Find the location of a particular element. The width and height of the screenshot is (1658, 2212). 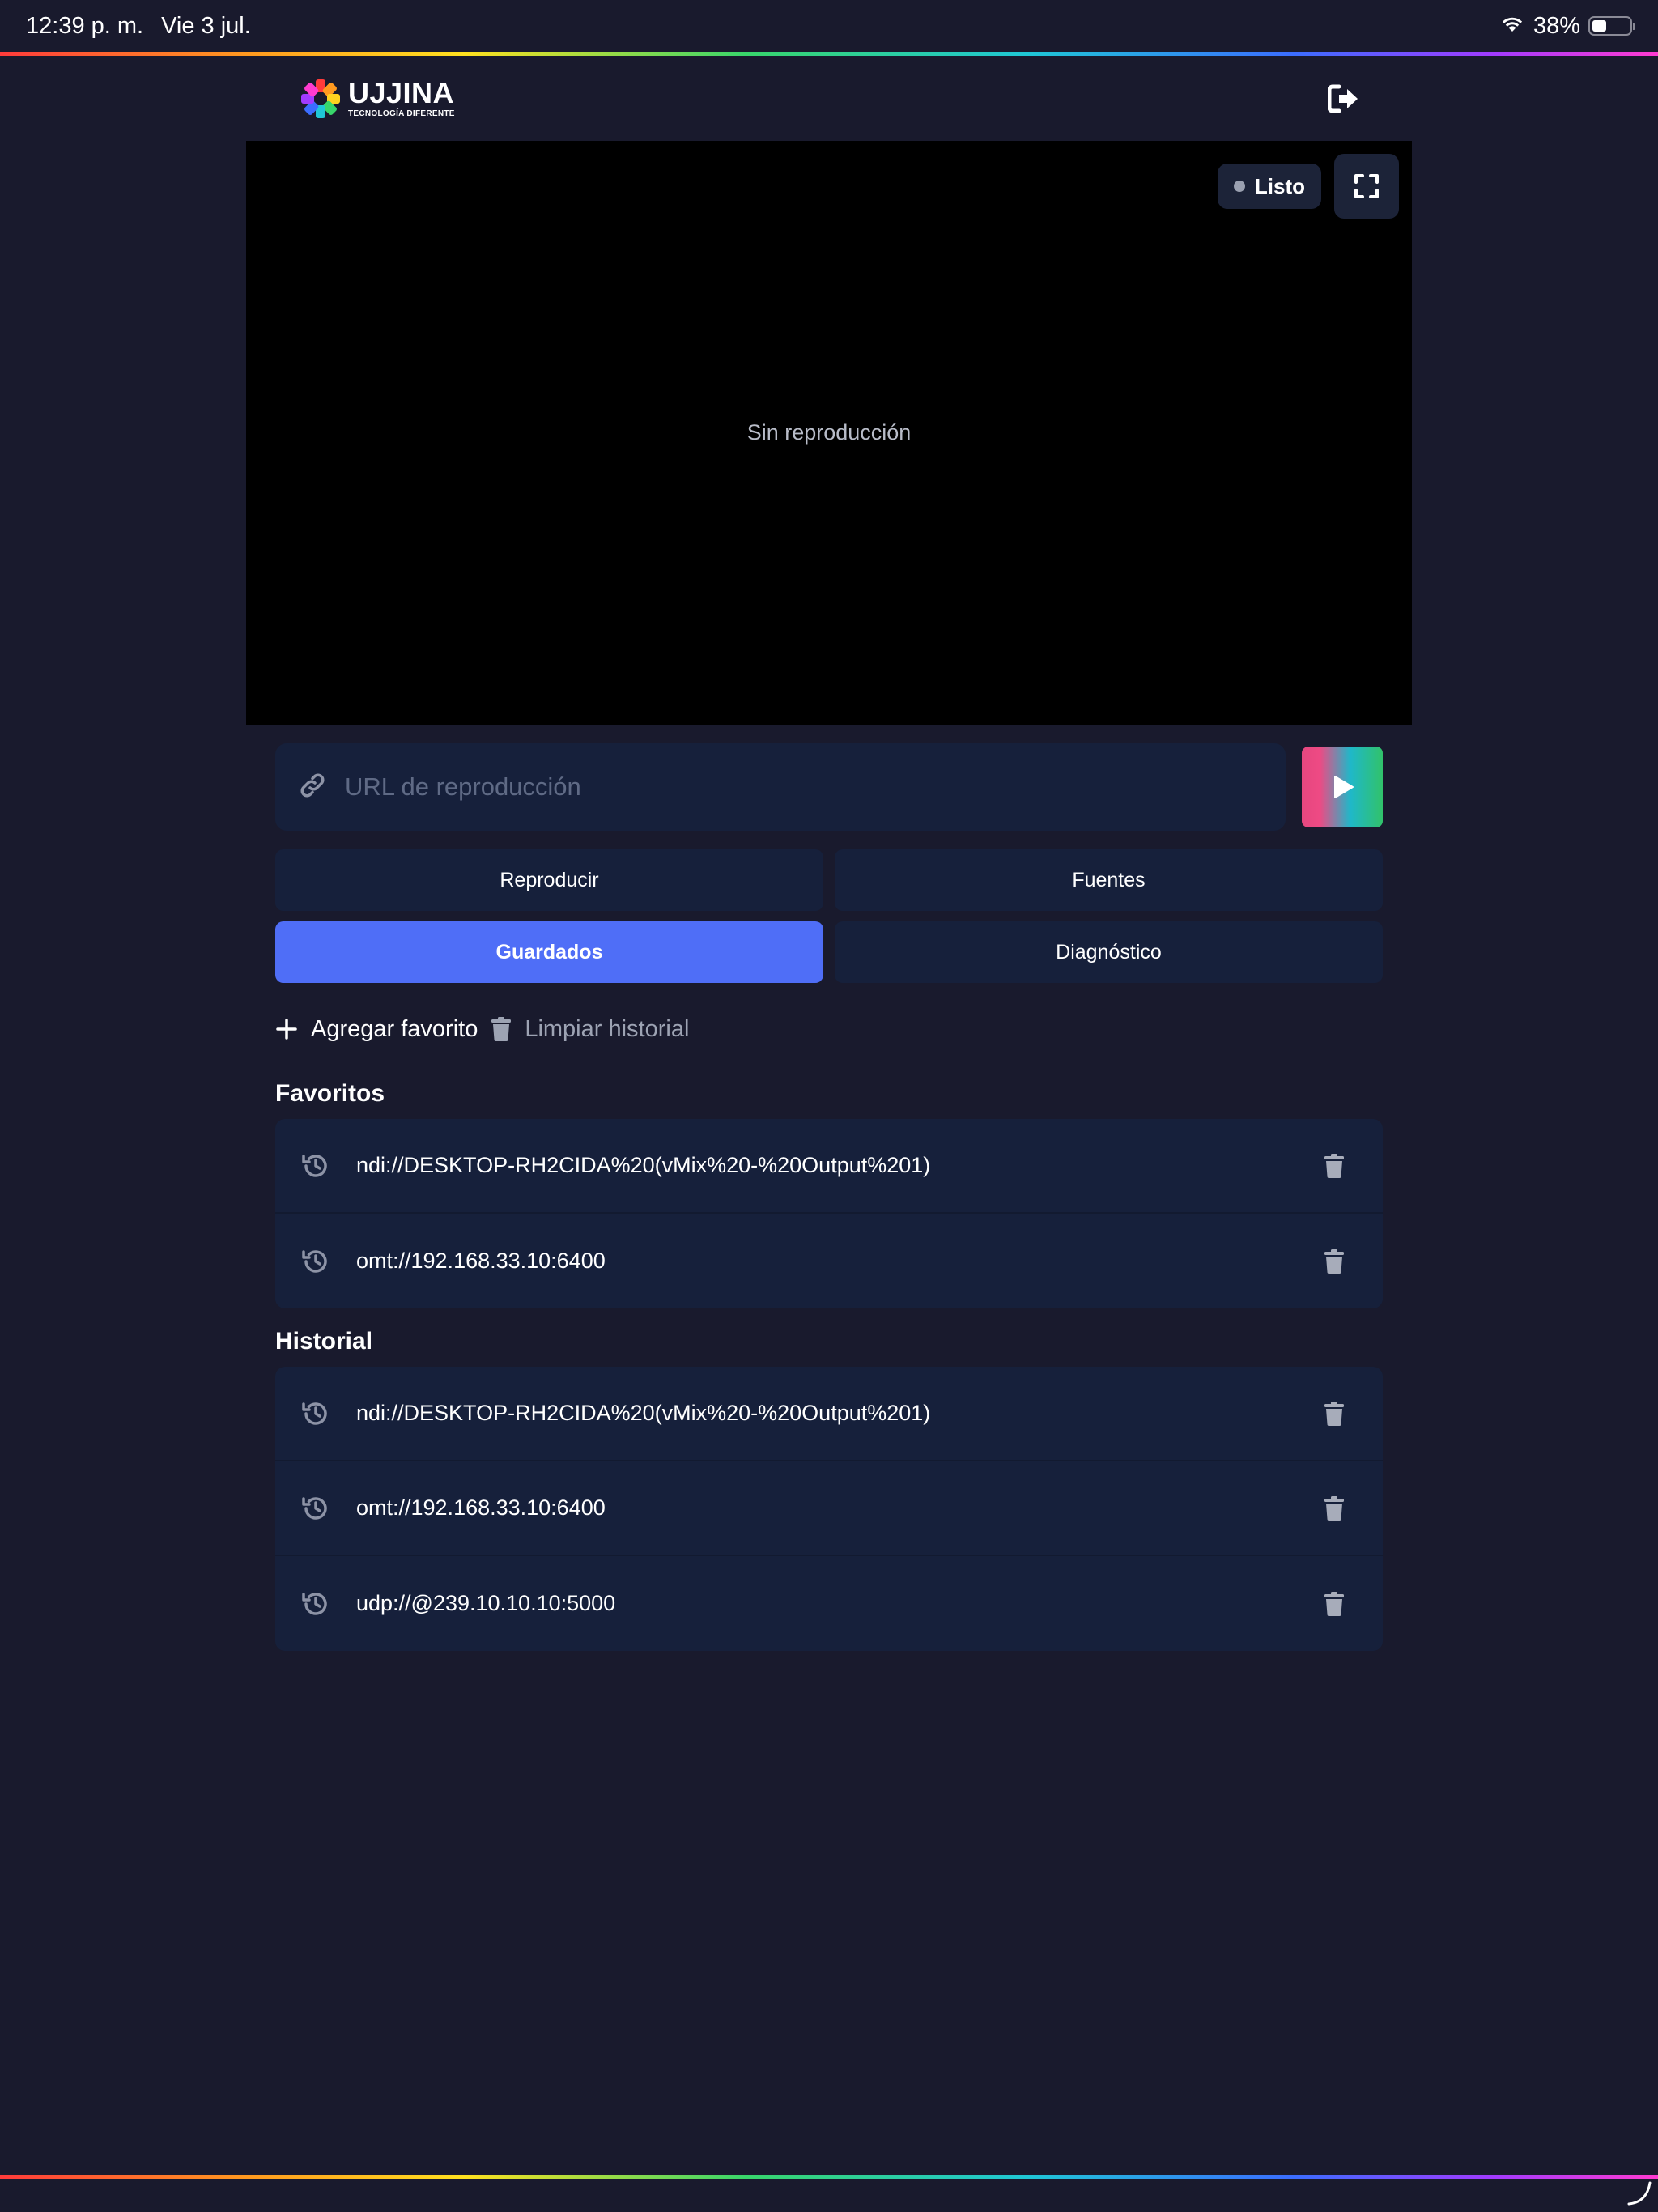

battery-percent: 38% is located at coordinates (1556, 26).